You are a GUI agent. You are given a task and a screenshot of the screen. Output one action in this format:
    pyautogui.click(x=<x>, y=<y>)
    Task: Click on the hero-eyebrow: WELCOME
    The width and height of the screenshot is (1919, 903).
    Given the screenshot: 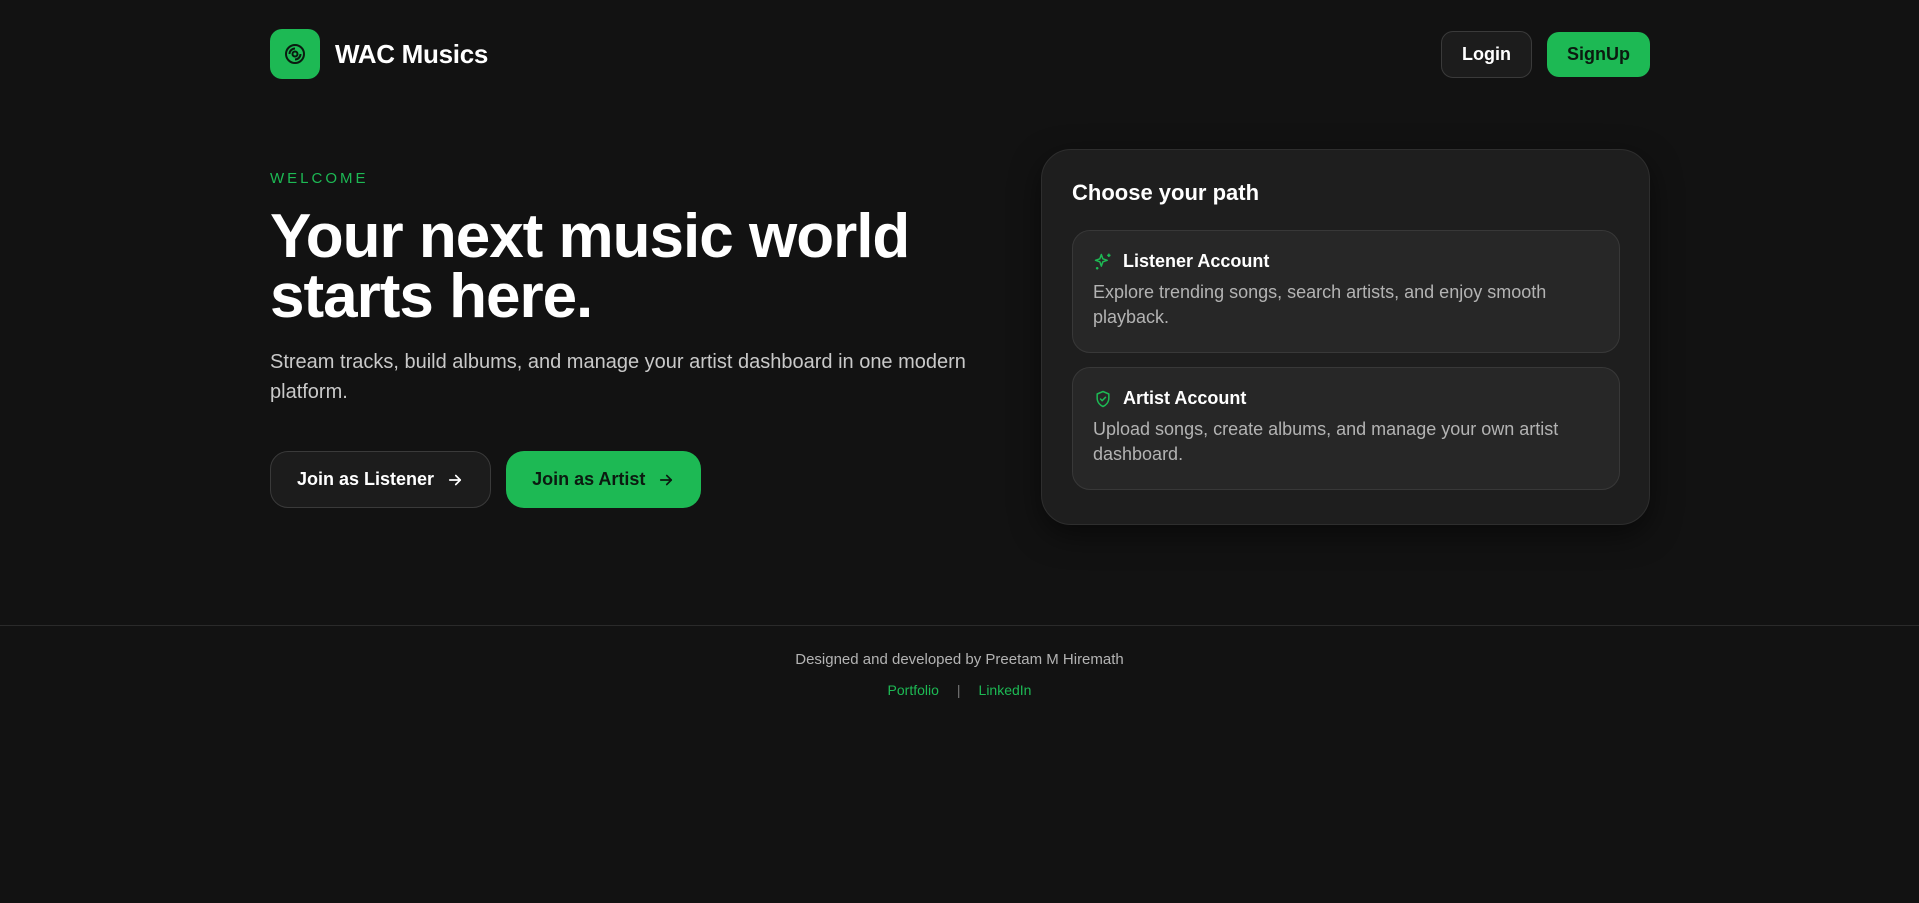 What is the action you would take?
    pyautogui.click(x=319, y=178)
    